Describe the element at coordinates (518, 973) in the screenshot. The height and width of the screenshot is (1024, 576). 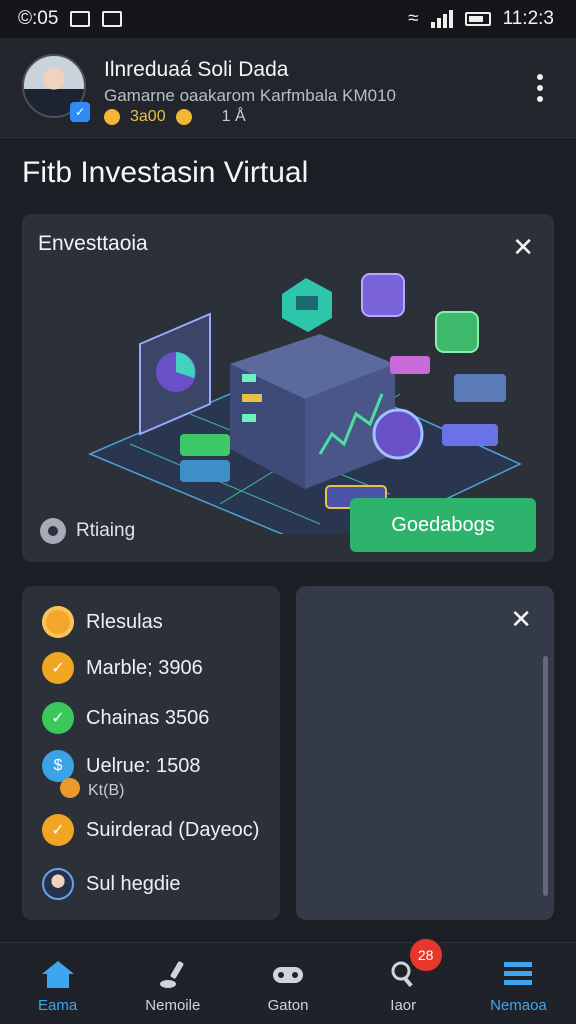
I see `list-icon` at that location.